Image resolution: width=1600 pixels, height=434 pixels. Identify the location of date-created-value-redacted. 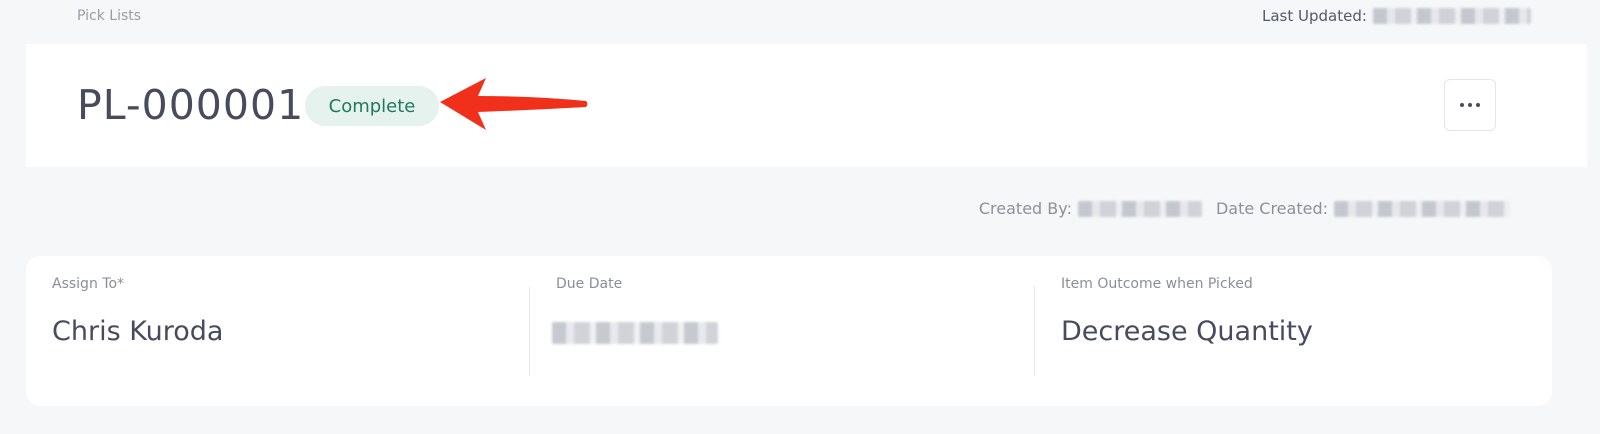
(1422, 208).